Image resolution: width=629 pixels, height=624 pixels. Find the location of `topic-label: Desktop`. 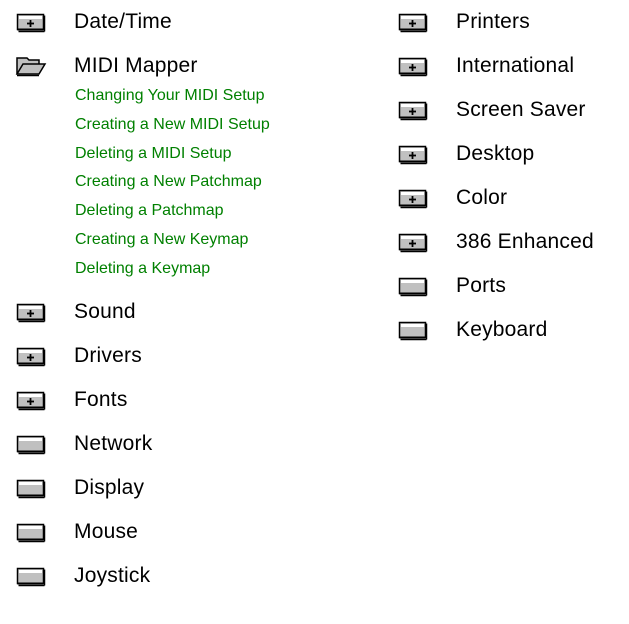

topic-label: Desktop is located at coordinates (495, 153).